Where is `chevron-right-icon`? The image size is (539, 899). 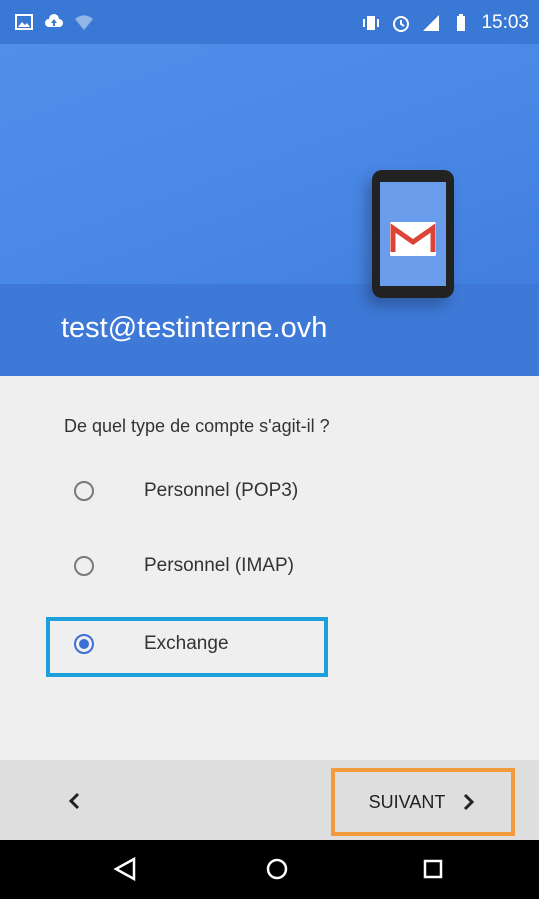
chevron-right-icon is located at coordinates (469, 802).